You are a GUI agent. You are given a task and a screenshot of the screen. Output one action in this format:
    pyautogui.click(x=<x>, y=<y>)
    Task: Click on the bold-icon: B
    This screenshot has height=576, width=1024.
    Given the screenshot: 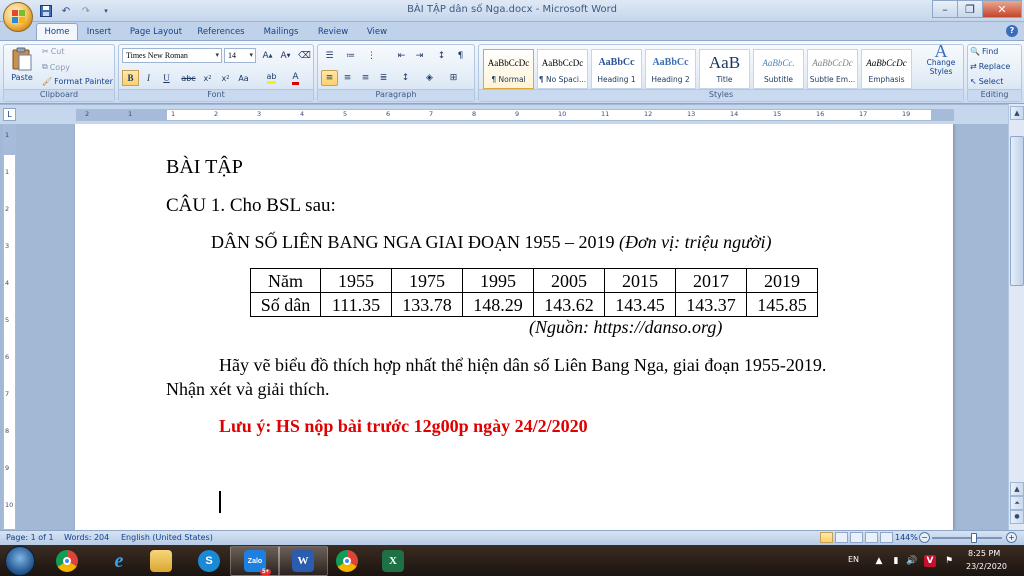 What is the action you would take?
    pyautogui.click(x=130, y=78)
    